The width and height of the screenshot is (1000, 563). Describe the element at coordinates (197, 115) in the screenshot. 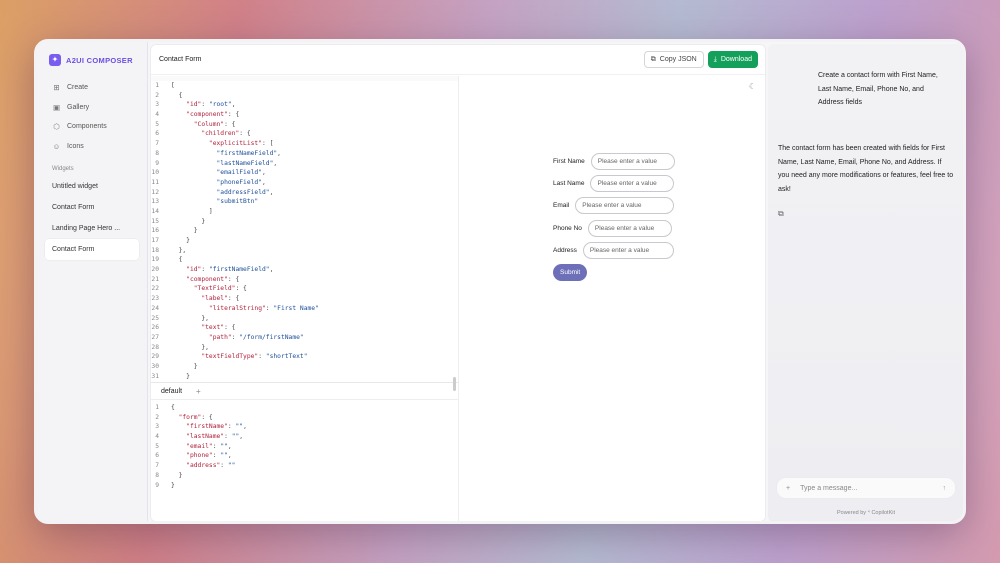

I see `code-line: 4 "component": {` at that location.